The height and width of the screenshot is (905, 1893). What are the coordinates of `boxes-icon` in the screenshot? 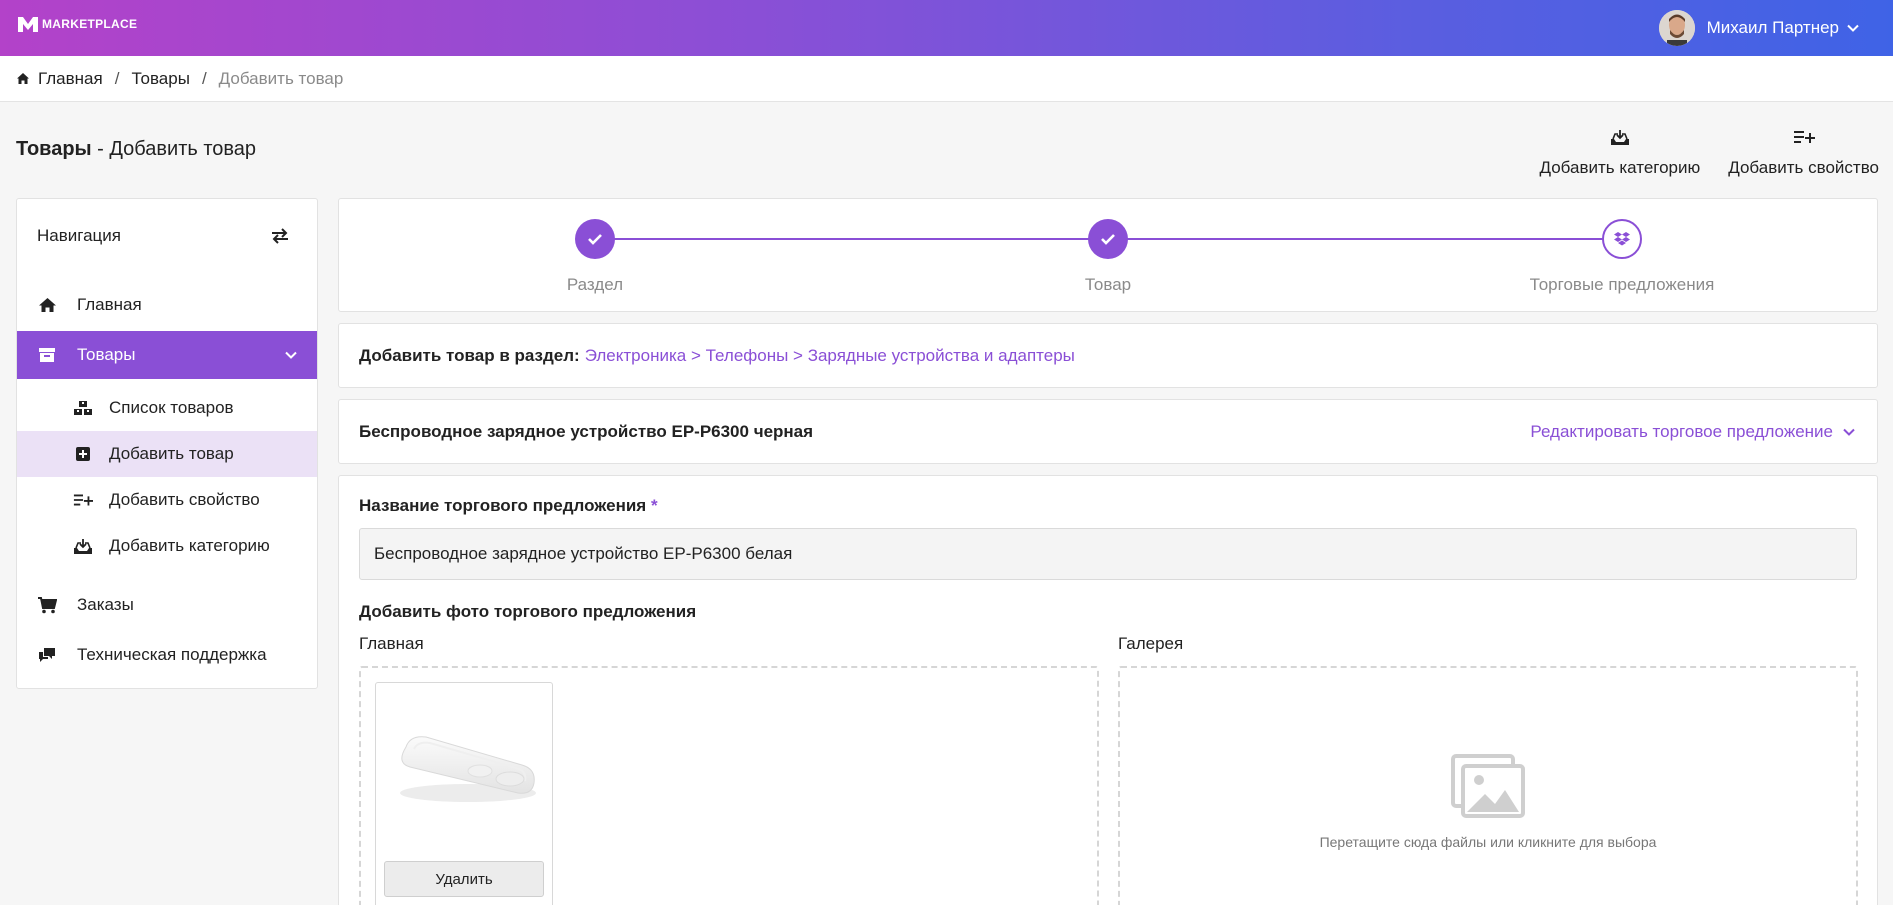 It's located at (83, 408).